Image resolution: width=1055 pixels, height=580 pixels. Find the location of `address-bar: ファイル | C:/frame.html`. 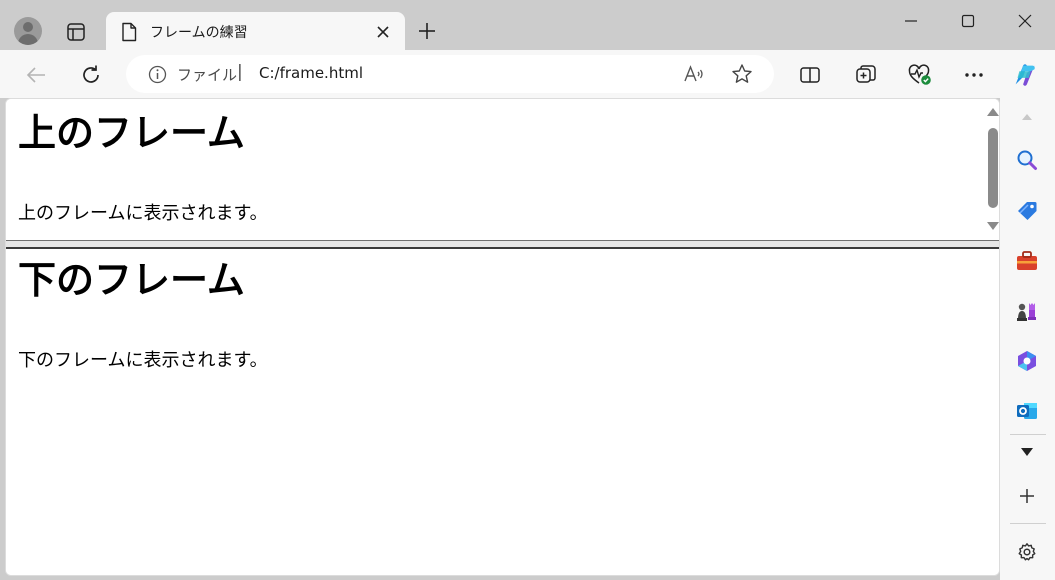

address-bar: ファイル | C:/frame.html is located at coordinates (450, 74).